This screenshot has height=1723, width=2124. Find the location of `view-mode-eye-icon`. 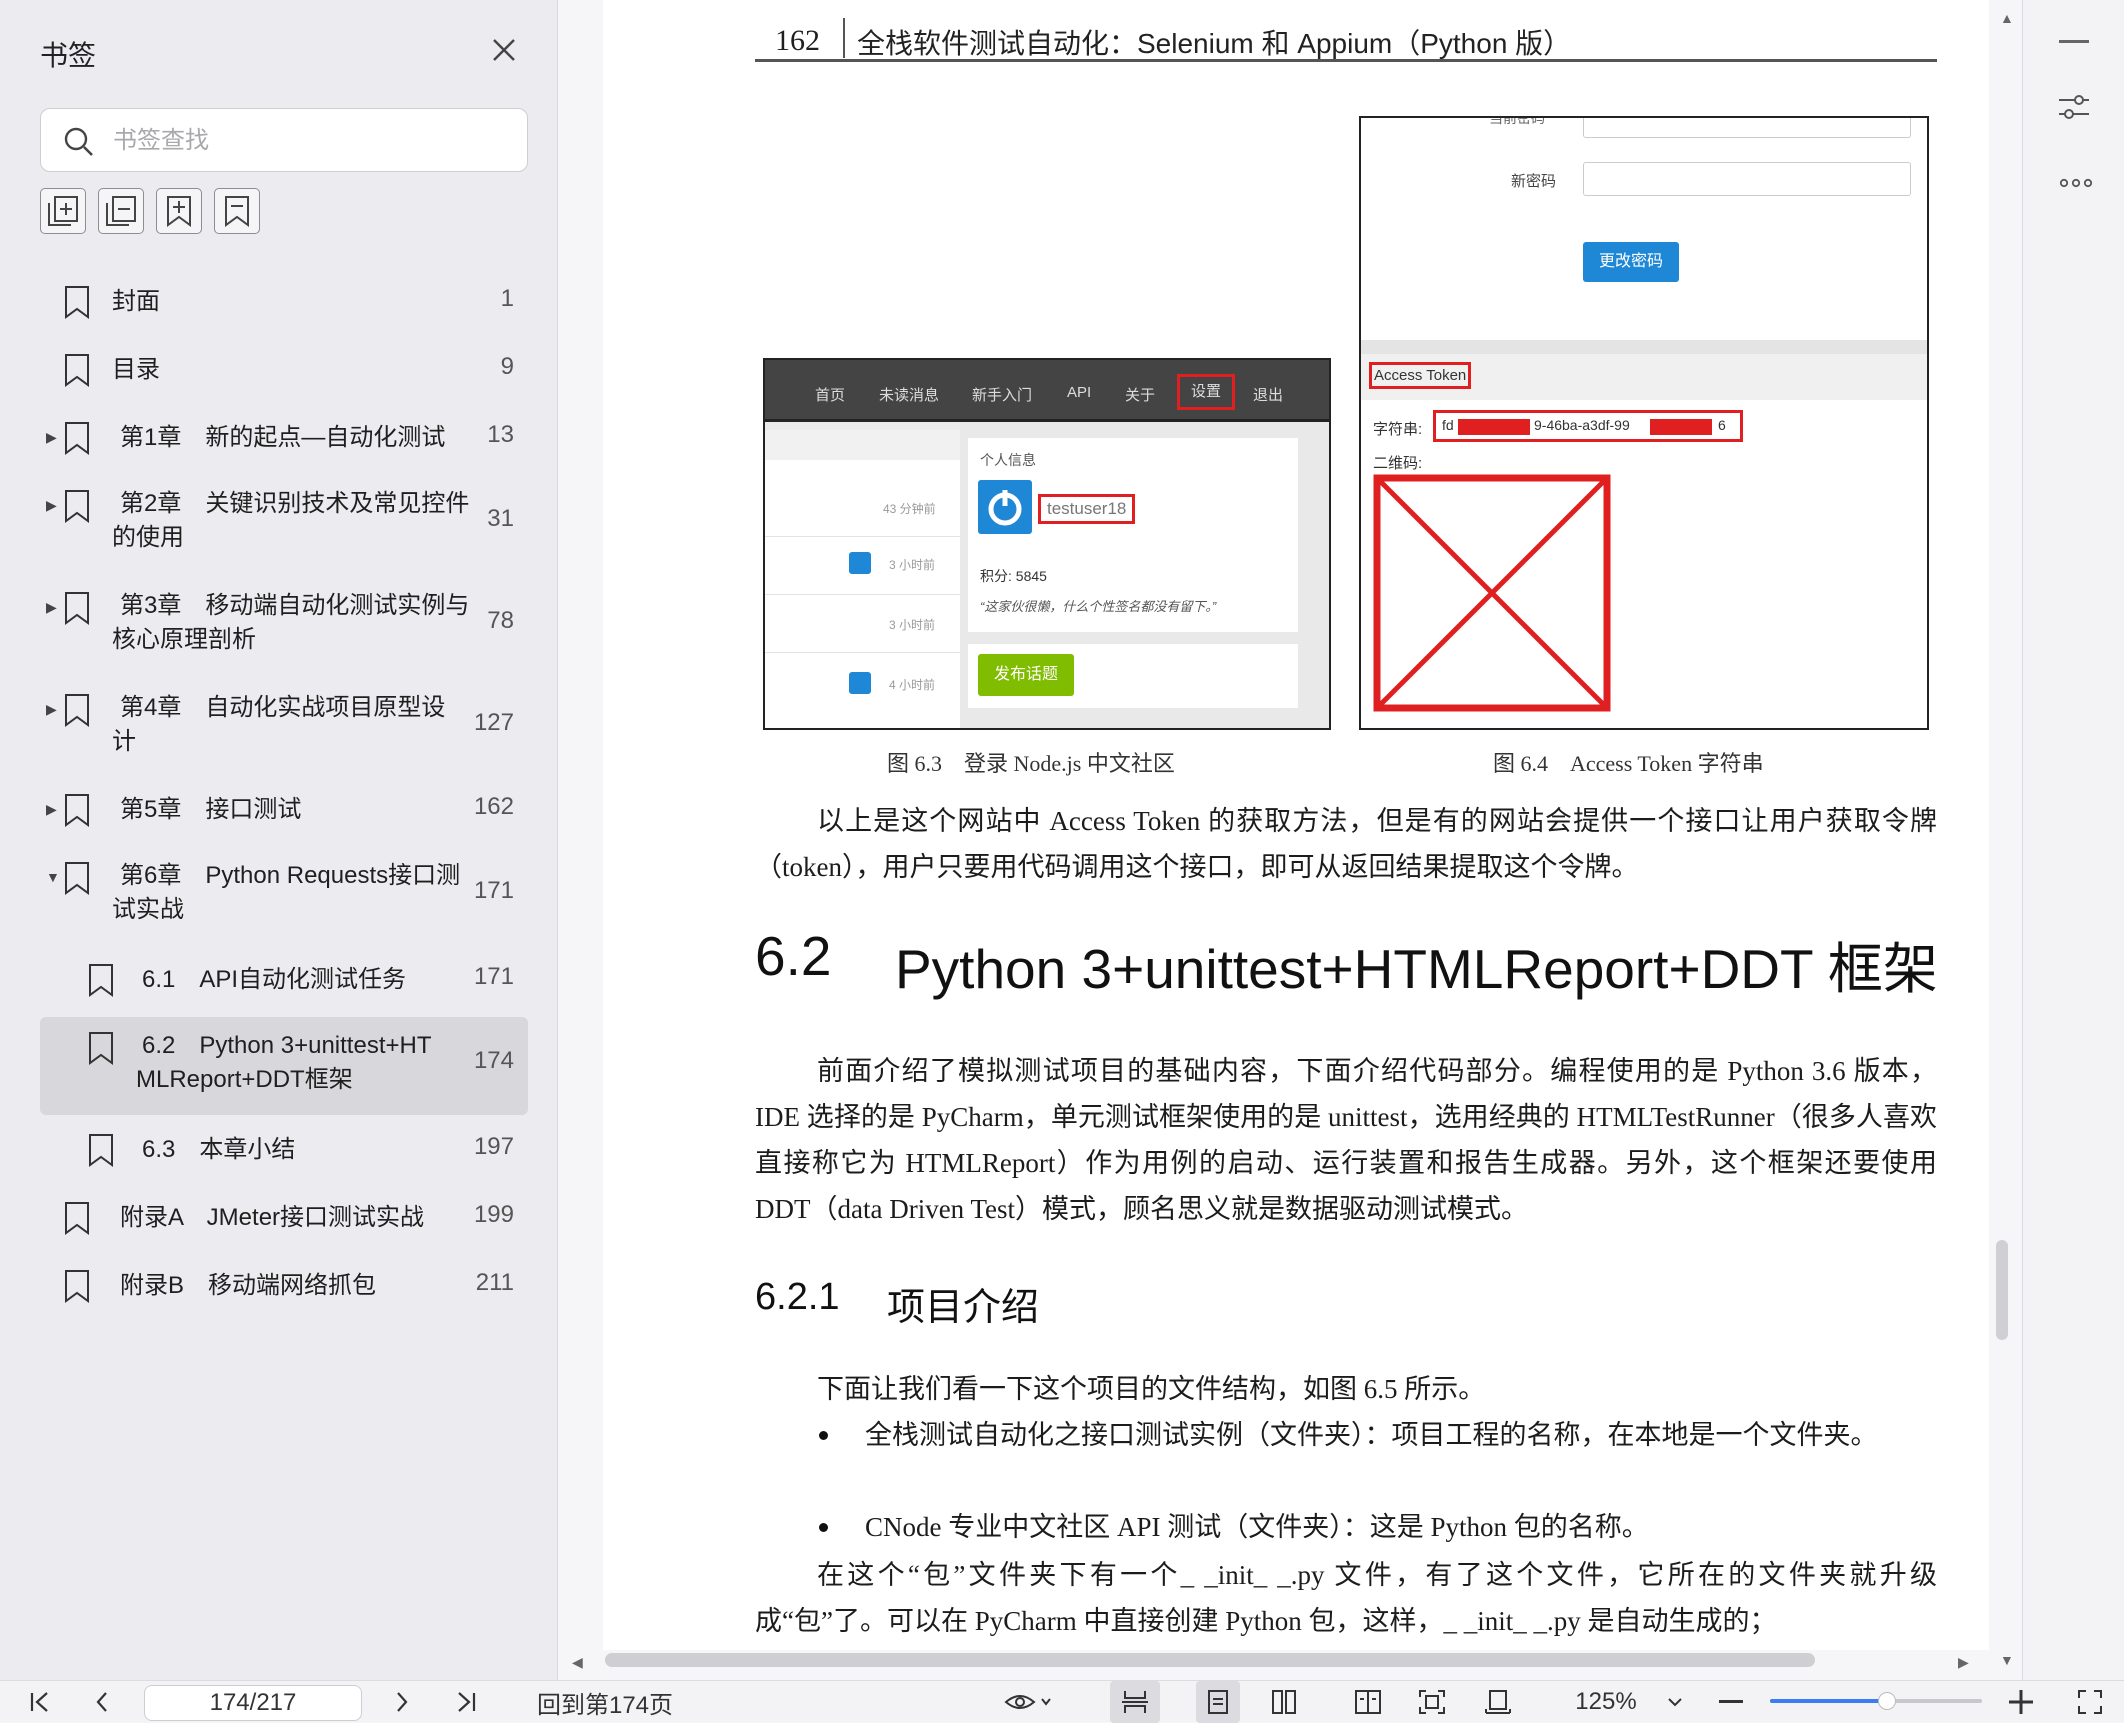

view-mode-eye-icon is located at coordinates (1028, 1702).